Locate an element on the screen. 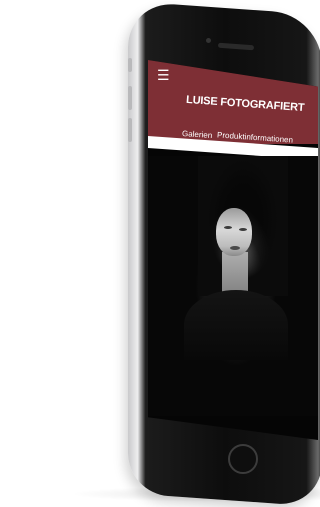 The height and width of the screenshot is (507, 320). portrait-lips is located at coordinates (235, 248).